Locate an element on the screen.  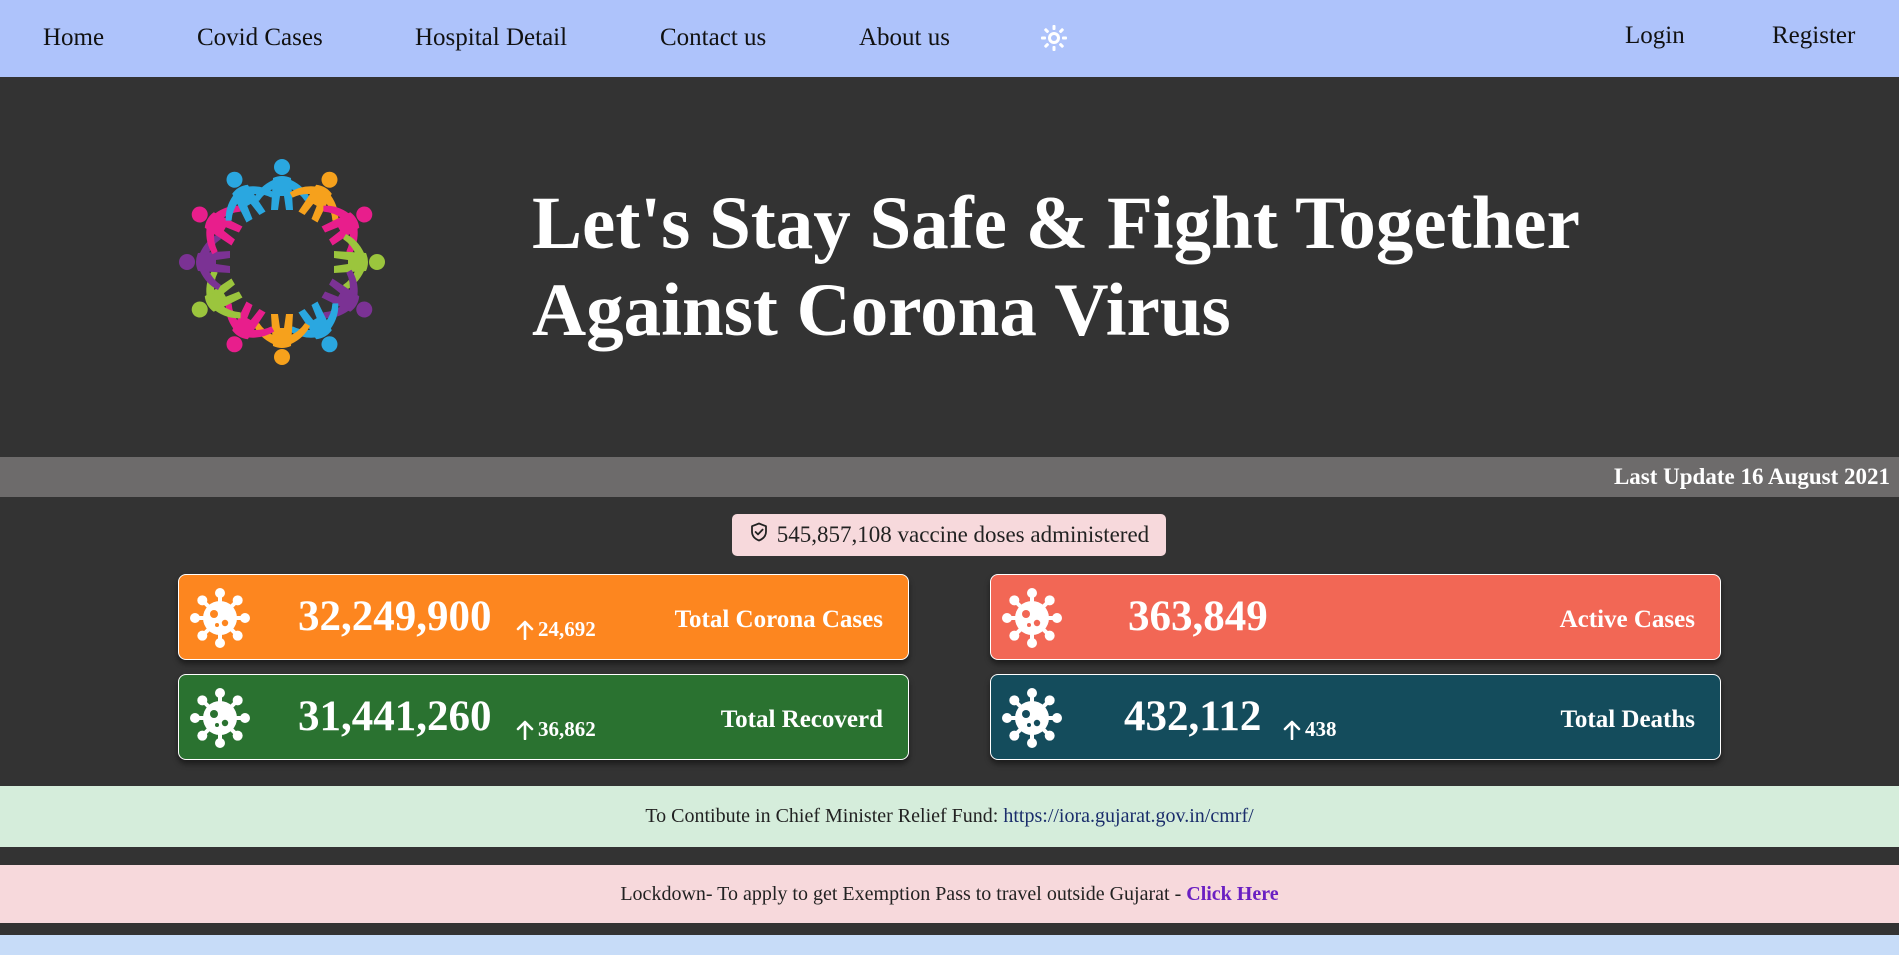
stat-card-total-deaths: 432,112 438 Total Deaths is located at coordinates (1355, 717).